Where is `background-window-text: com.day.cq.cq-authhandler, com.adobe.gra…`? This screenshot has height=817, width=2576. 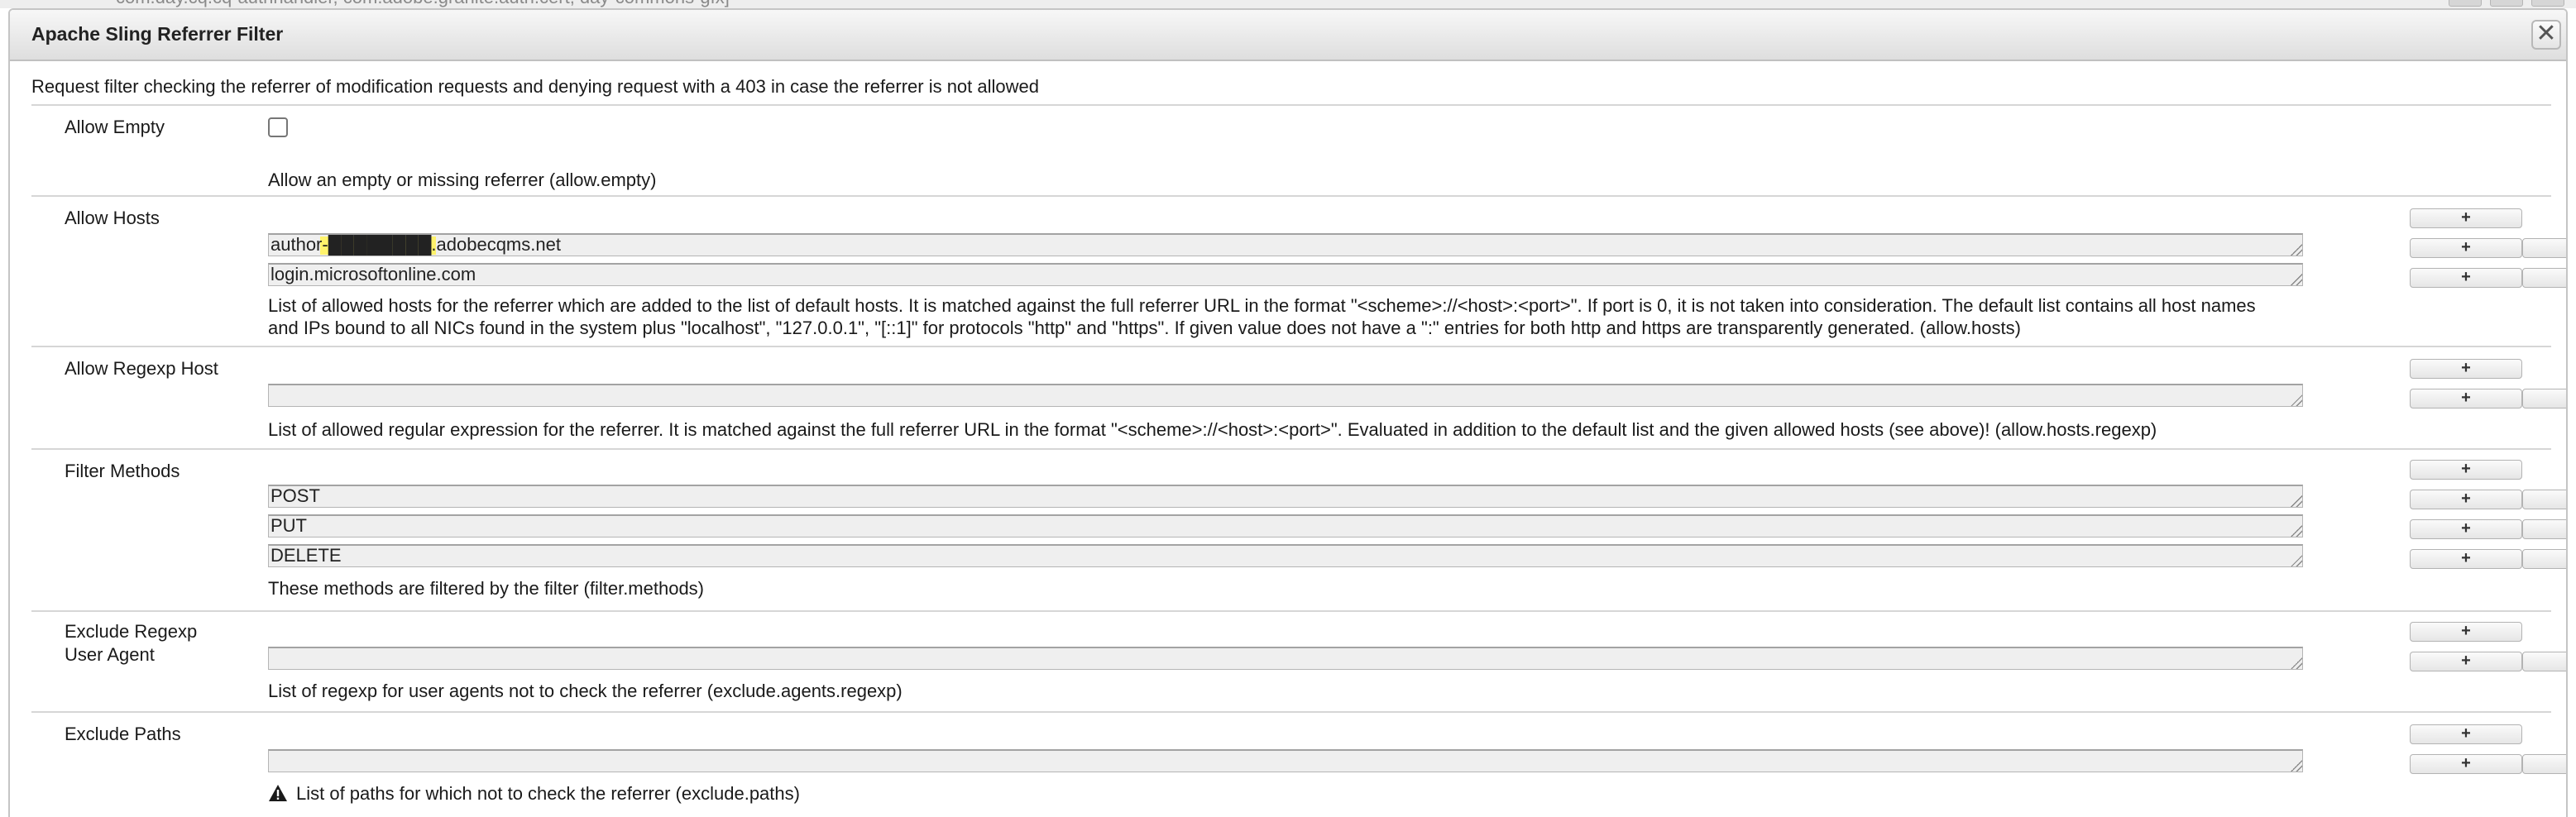 background-window-text: com.day.cq.cq-authhandler, com.adobe.gra… is located at coordinates (423, 4).